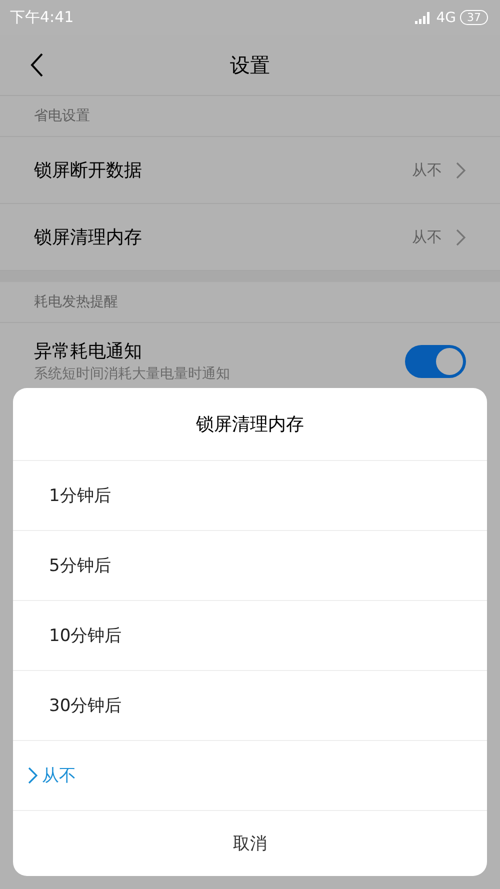 This screenshot has height=889, width=500. I want to click on network-label: 4G, so click(446, 18).